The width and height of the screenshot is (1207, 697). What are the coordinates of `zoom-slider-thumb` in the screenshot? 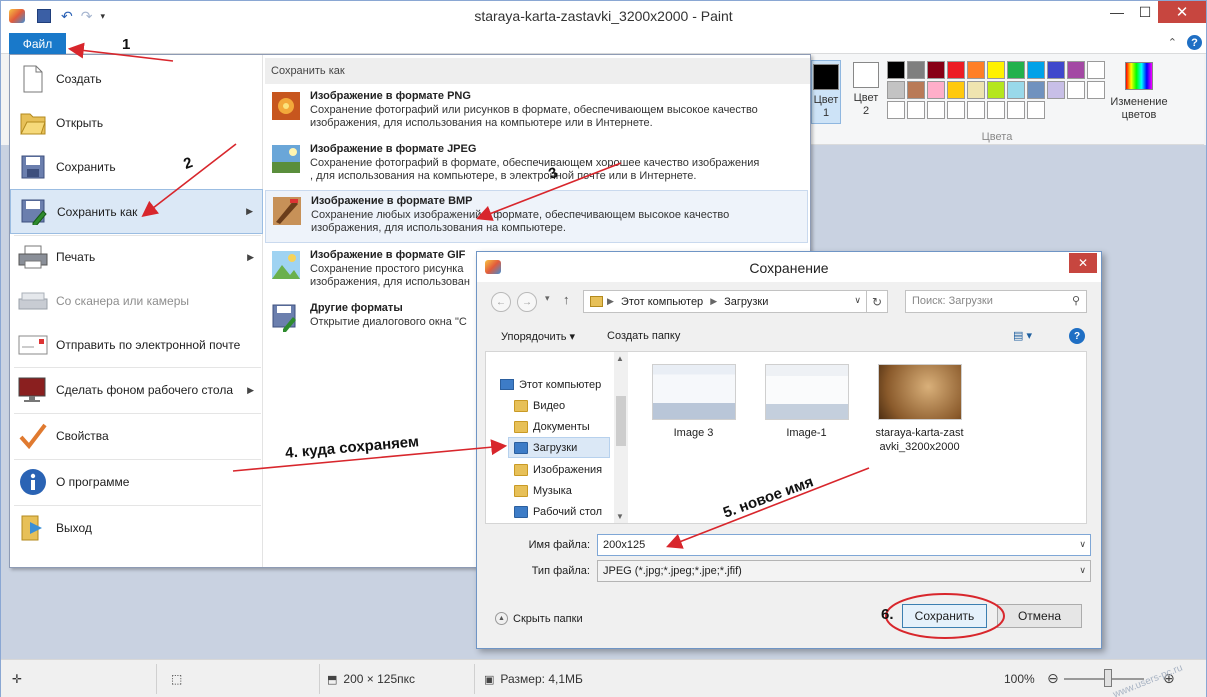 It's located at (1108, 678).